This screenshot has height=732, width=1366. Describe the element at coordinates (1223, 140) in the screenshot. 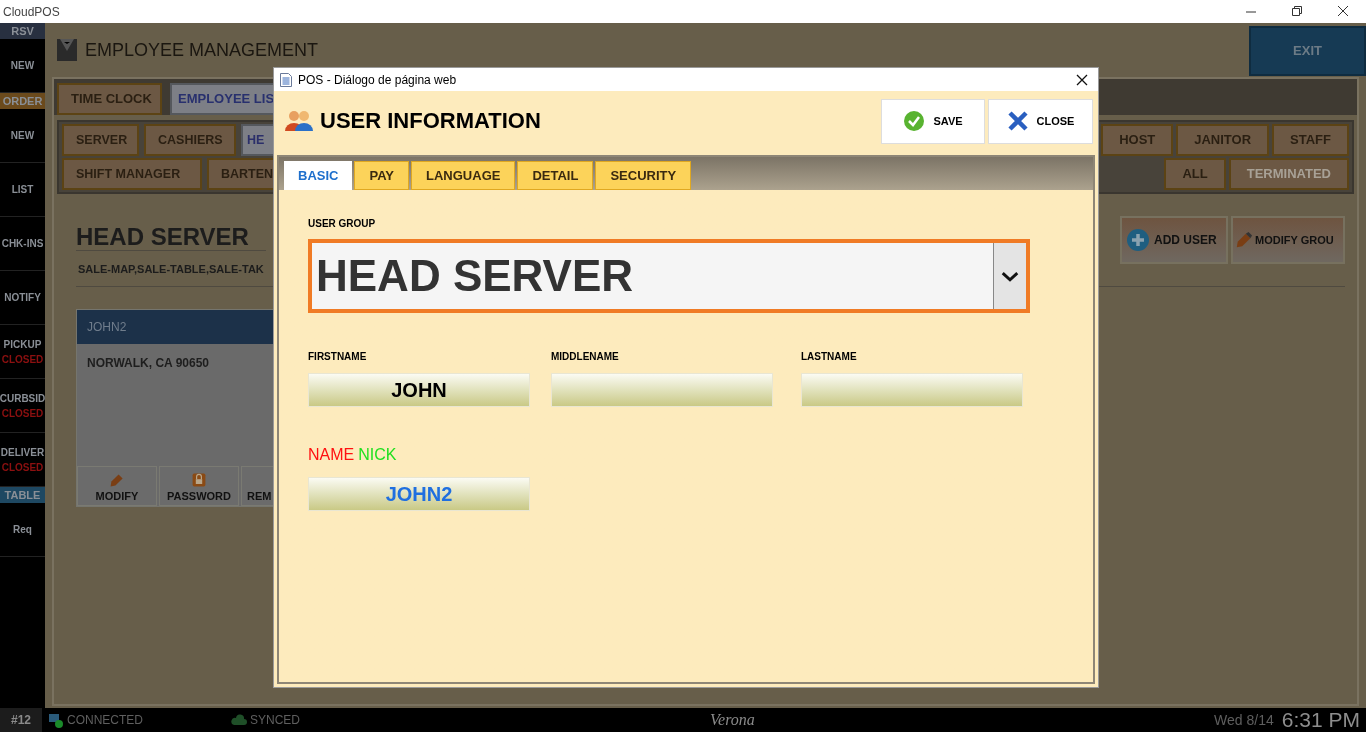

I see `group-tab: JANITOR` at that location.